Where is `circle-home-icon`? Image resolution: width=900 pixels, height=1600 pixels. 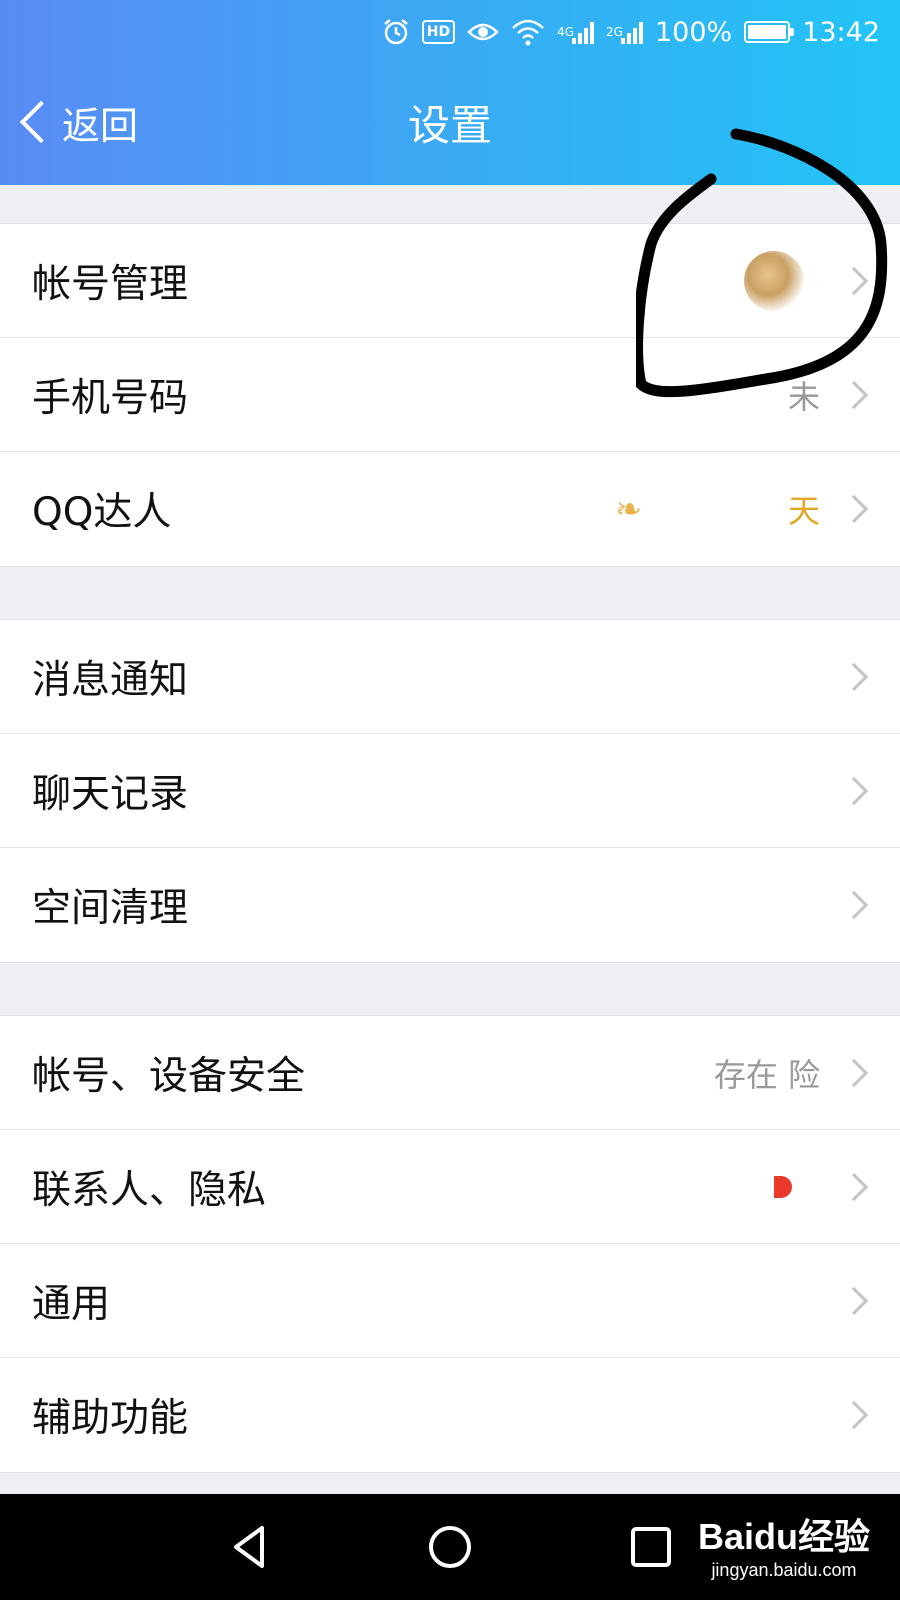
circle-home-icon is located at coordinates (450, 1547).